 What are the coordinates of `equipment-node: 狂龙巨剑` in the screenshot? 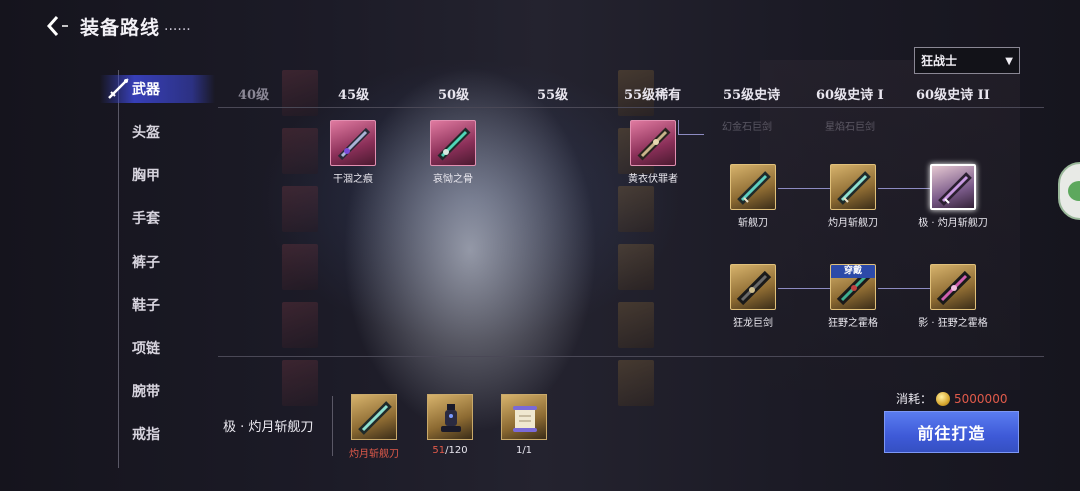 It's located at (753, 296).